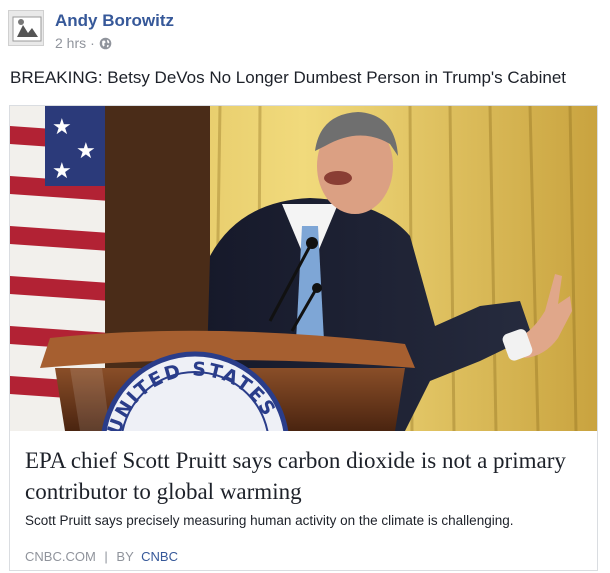  What do you see at coordinates (159, 556) in the screenshot?
I see `source-author-link: CNBC` at bounding box center [159, 556].